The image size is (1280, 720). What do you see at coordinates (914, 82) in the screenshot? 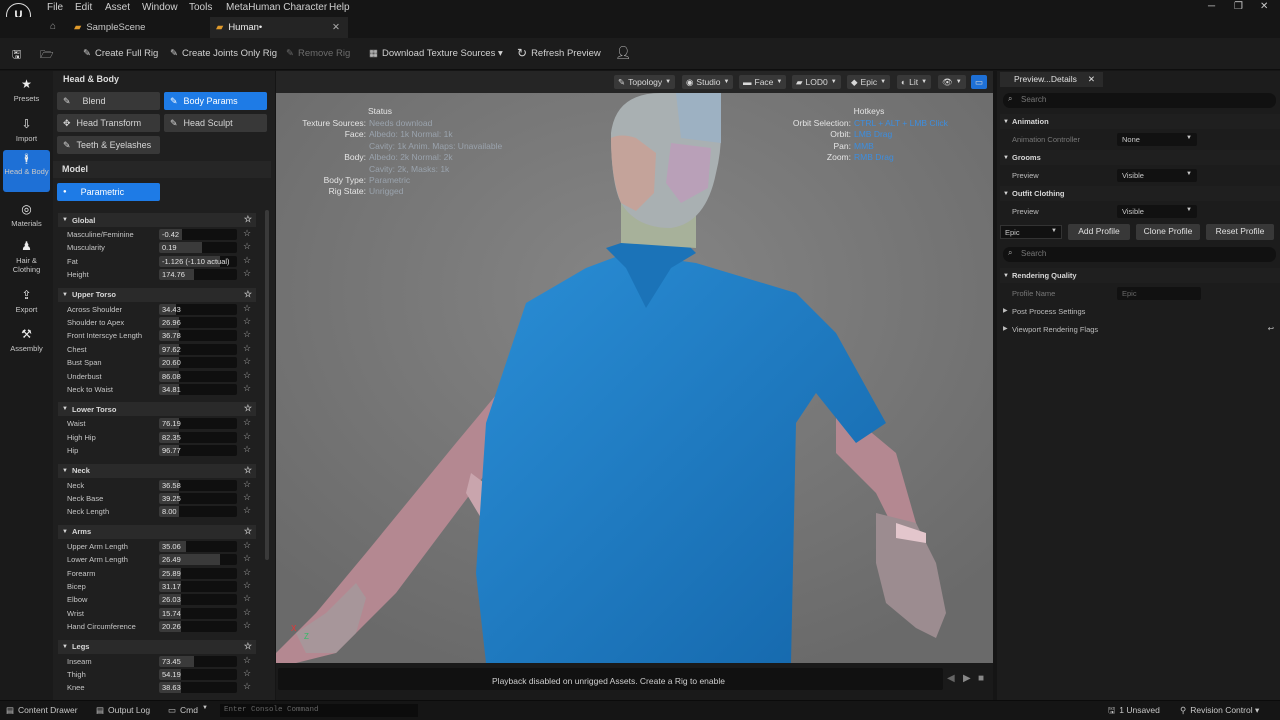
I see `lit-dropdown: ◐ Lit ▼` at bounding box center [914, 82].